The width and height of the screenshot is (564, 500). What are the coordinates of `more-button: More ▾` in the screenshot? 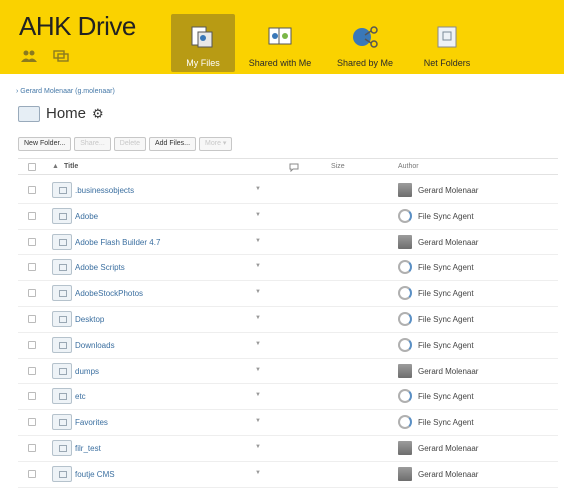 It's located at (216, 144).